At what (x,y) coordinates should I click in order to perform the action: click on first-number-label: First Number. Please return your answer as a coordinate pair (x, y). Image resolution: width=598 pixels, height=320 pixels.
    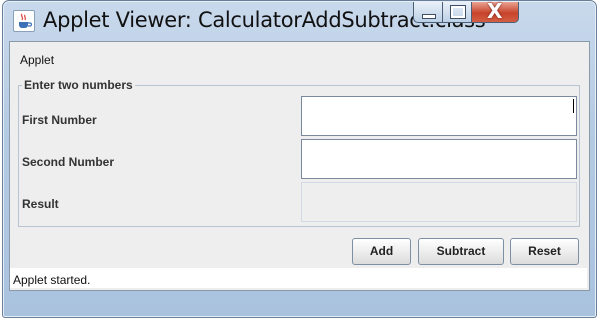
    Looking at the image, I should click on (59, 120).